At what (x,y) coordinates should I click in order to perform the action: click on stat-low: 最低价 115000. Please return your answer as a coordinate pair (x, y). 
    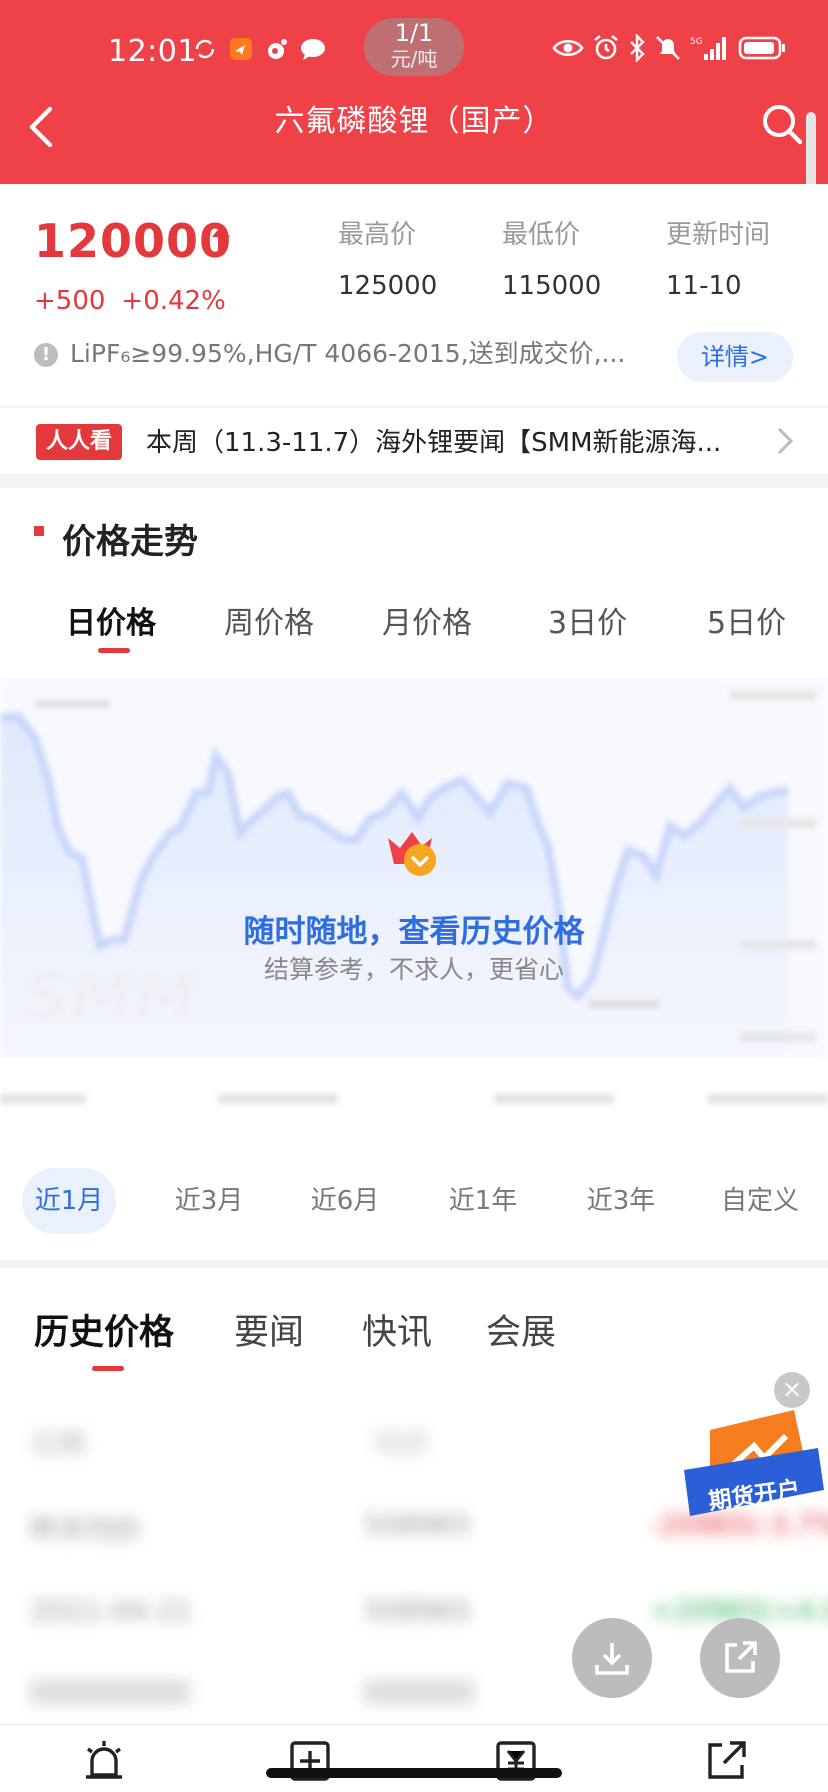
    Looking at the image, I should click on (551, 257).